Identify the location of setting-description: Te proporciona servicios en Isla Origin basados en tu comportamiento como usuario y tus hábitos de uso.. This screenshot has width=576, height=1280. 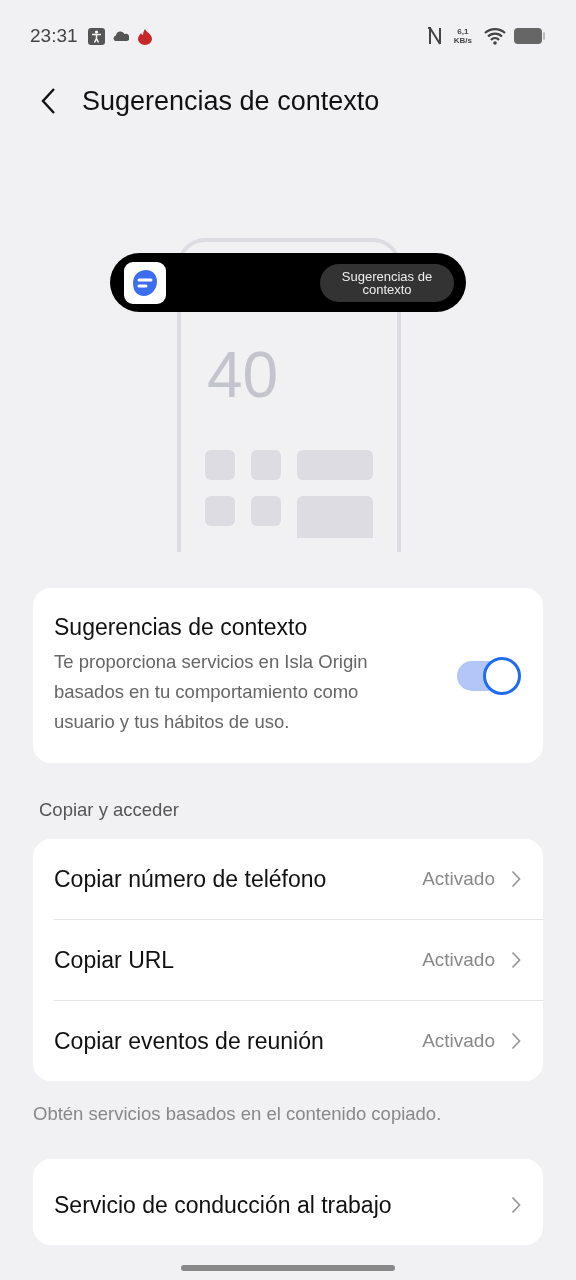
(211, 692).